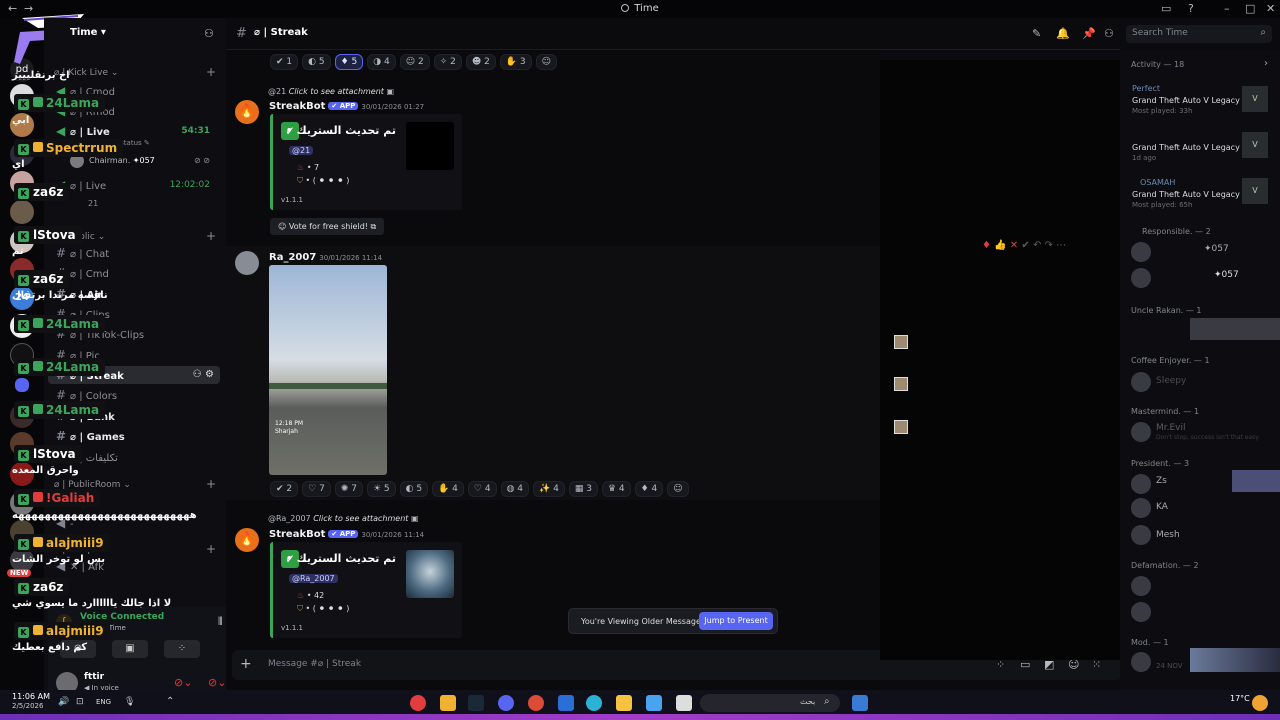  I want to click on member-name: KA, so click(1162, 507).